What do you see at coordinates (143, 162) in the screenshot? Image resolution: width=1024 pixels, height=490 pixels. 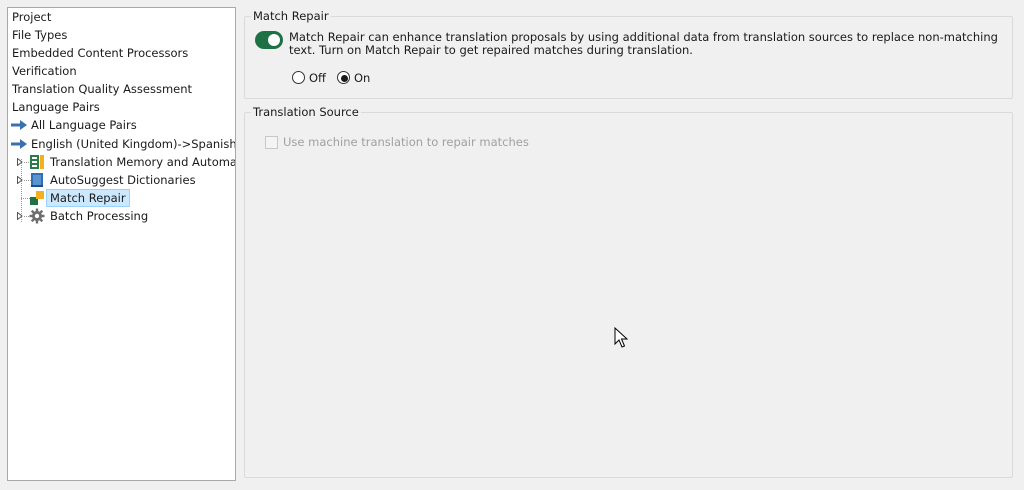 I see `tree-item-label: Translation Memory and Automated` at bounding box center [143, 162].